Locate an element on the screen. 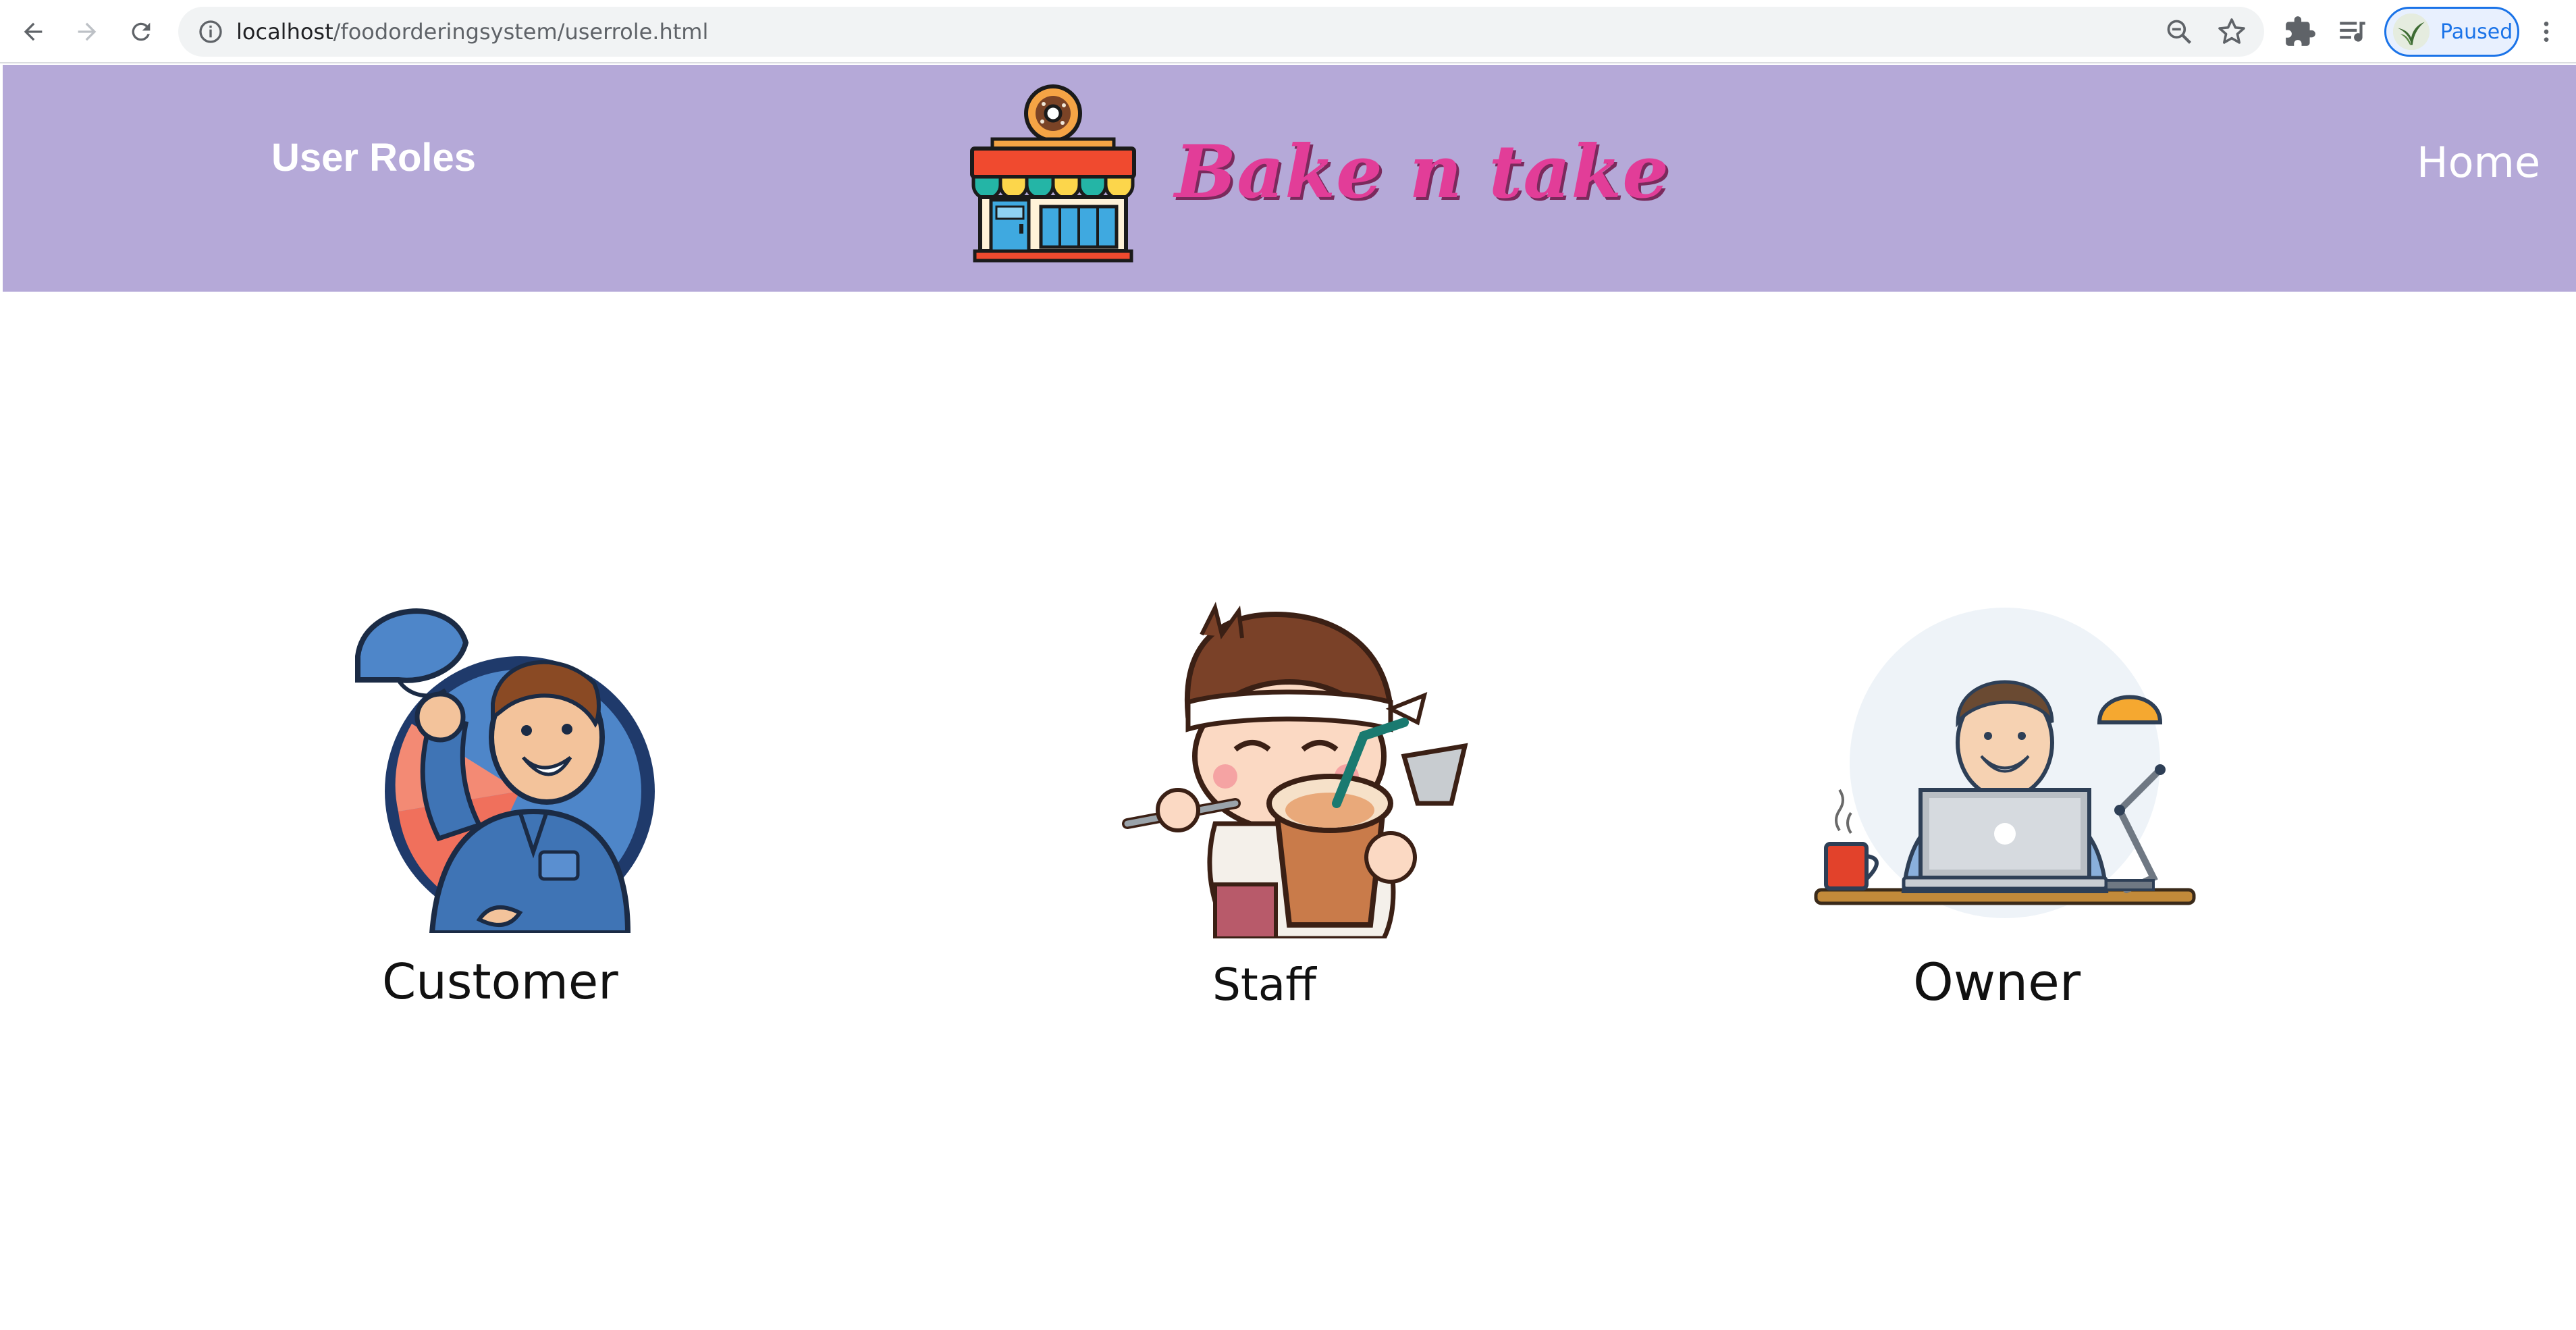 This screenshot has height=1330, width=2576. kebab-menu-icon is located at coordinates (2546, 31).